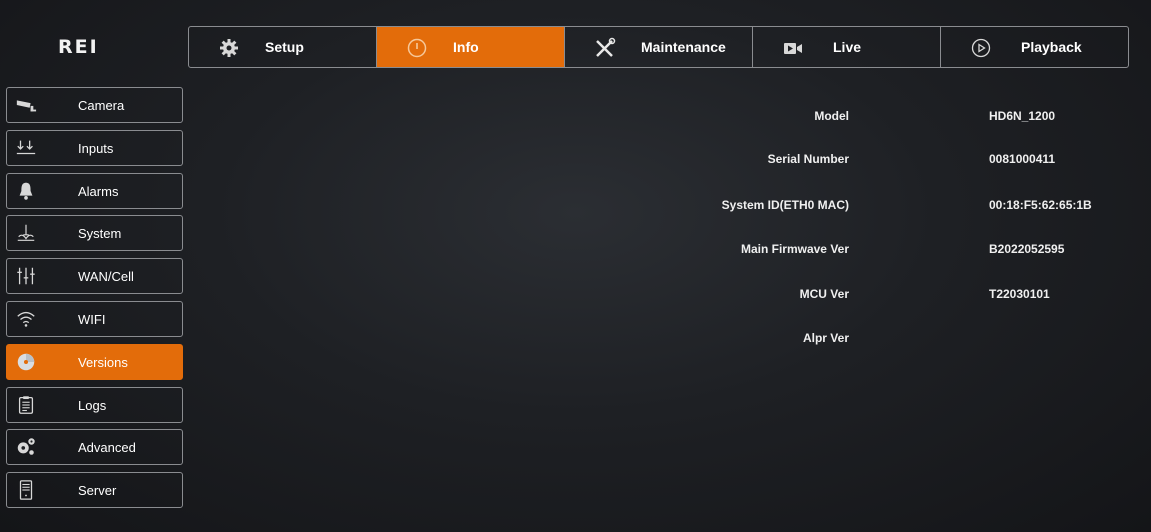  Describe the element at coordinates (1022, 159) in the screenshot. I see `serial-number-value: 0081000411` at that location.